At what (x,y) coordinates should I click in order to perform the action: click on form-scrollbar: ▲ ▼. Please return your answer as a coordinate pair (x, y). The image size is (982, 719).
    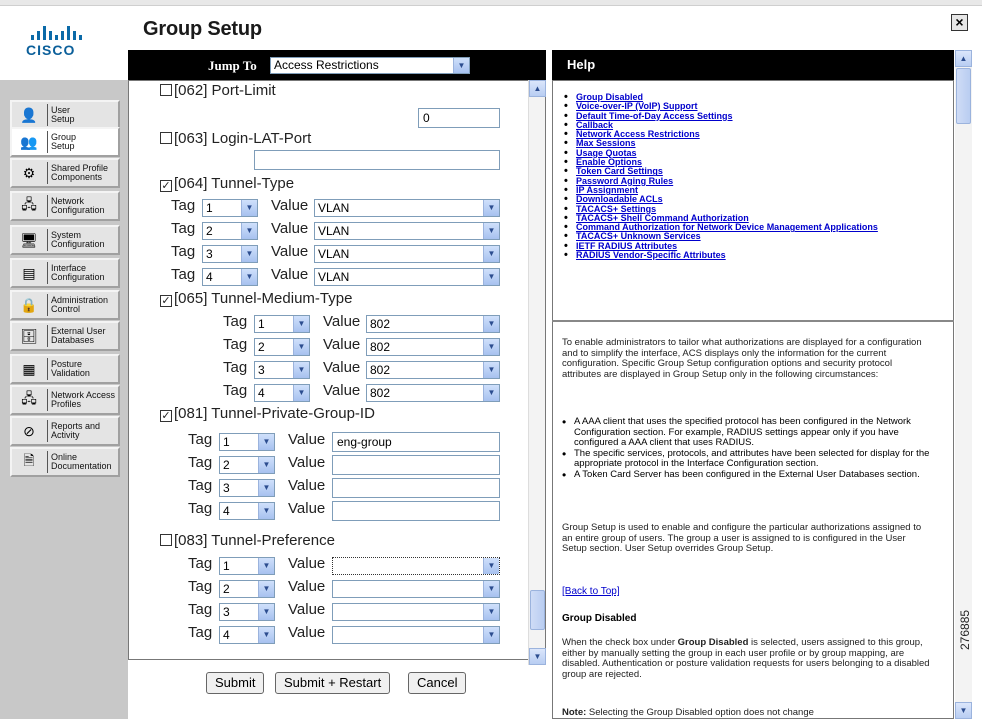
    Looking at the image, I should click on (537, 372).